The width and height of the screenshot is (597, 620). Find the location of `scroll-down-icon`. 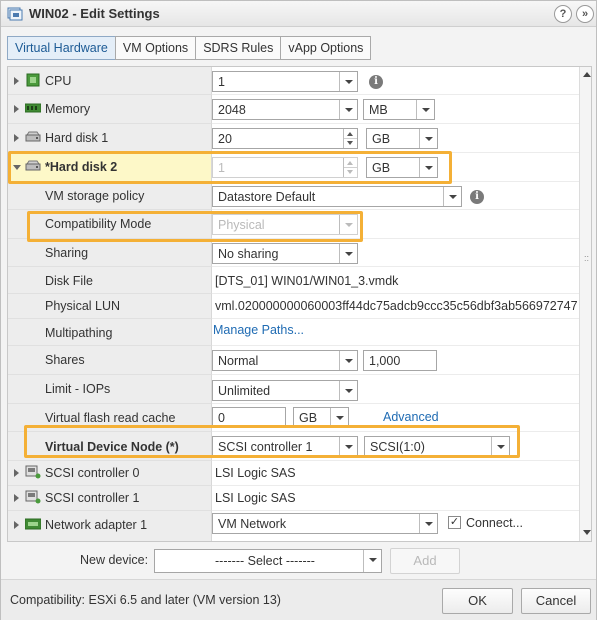

scroll-down-icon is located at coordinates (587, 532).